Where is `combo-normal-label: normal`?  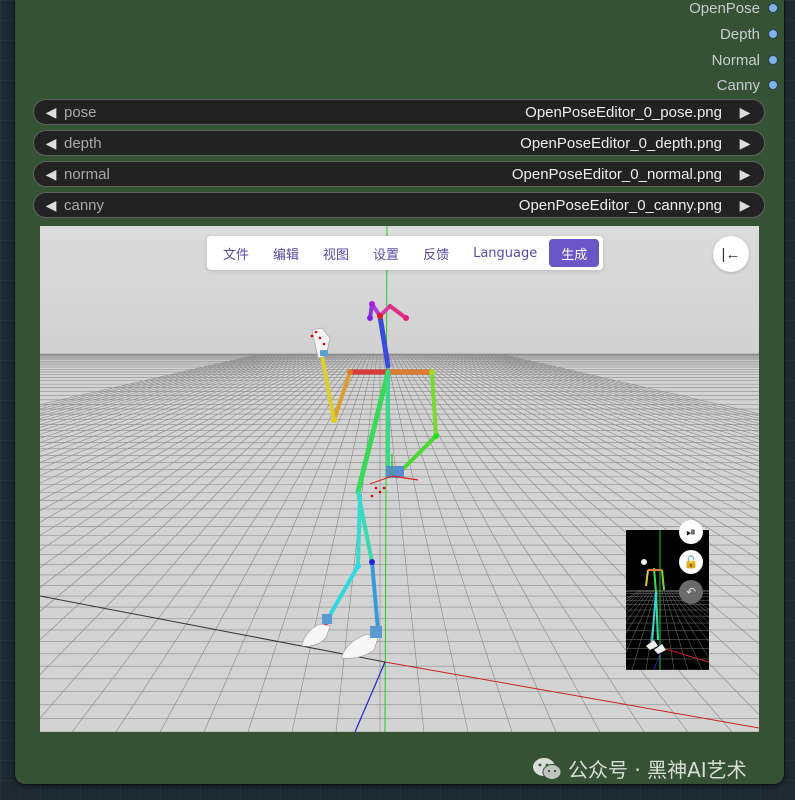 combo-normal-label: normal is located at coordinates (87, 174).